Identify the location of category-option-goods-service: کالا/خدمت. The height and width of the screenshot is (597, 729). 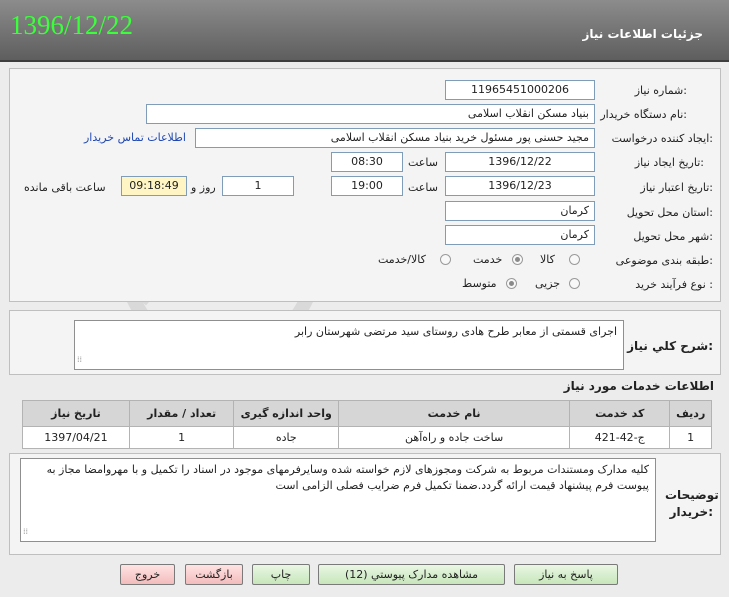
(402, 259).